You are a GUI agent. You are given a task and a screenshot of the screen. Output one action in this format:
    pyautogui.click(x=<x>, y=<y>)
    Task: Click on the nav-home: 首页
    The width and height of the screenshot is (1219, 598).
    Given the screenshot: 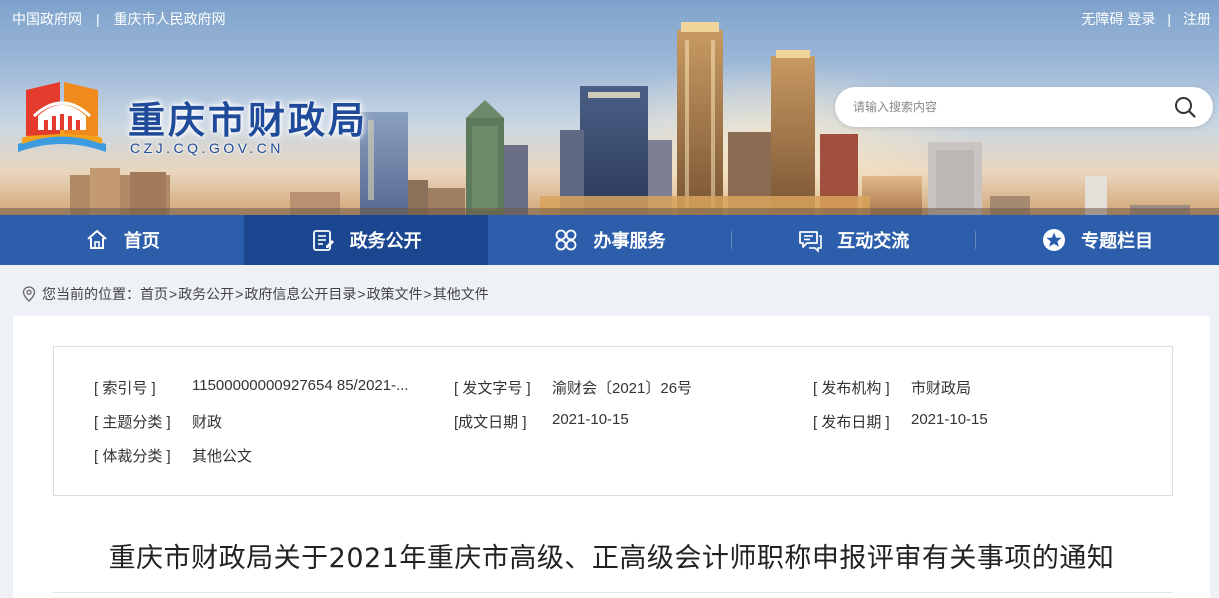 What is the action you would take?
    pyautogui.click(x=122, y=240)
    